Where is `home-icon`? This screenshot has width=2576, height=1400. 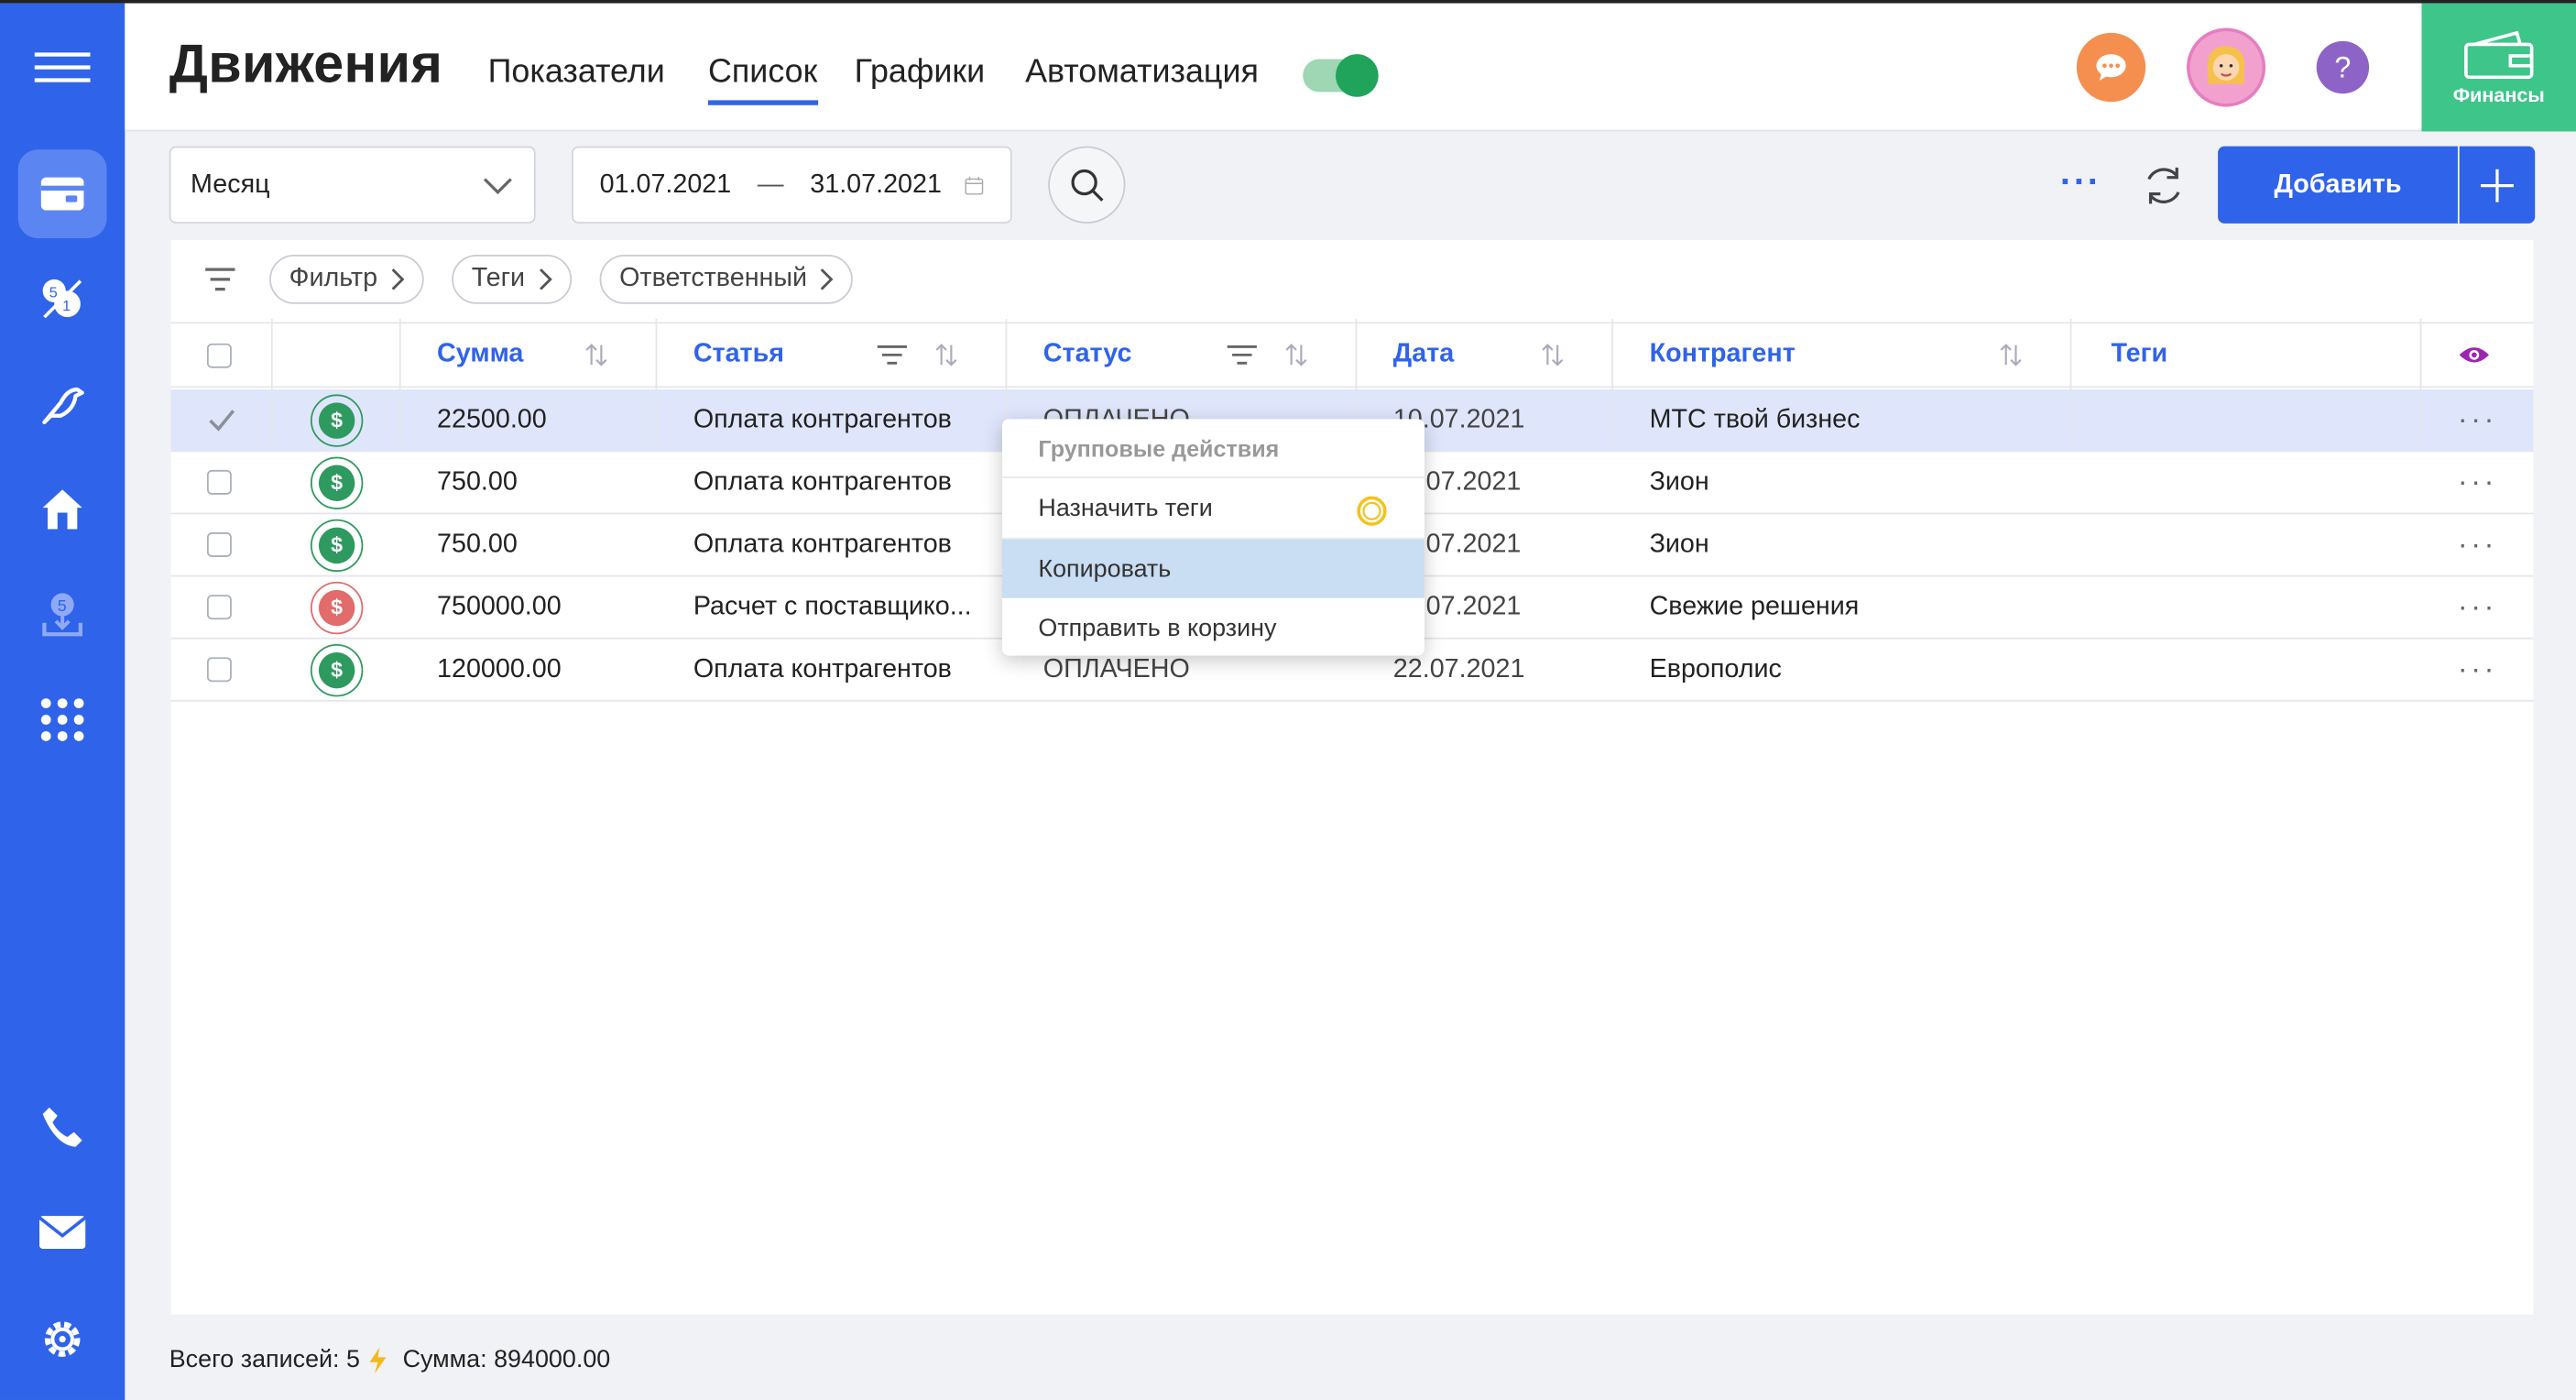
home-icon is located at coordinates (63, 510).